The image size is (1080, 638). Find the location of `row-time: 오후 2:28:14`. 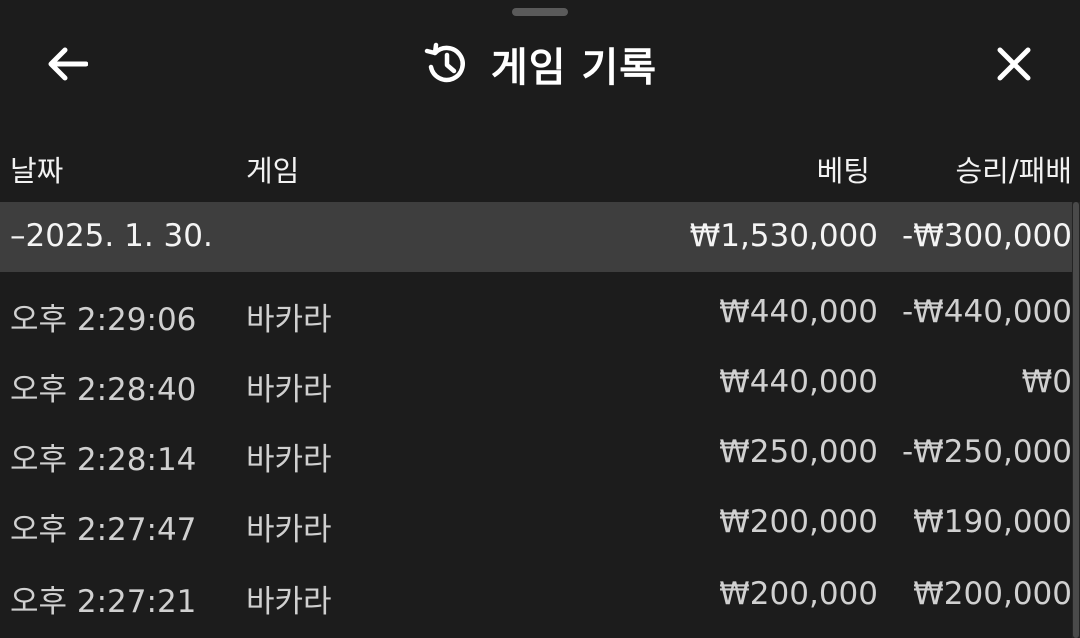

row-time: 오후 2:28:14 is located at coordinates (103, 460).